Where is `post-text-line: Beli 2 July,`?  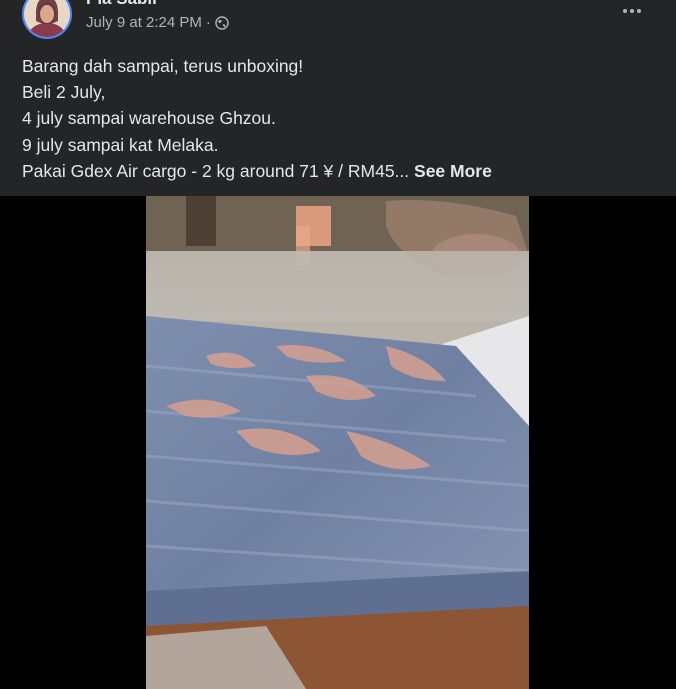 post-text-line: Beli 2 July, is located at coordinates (64, 92).